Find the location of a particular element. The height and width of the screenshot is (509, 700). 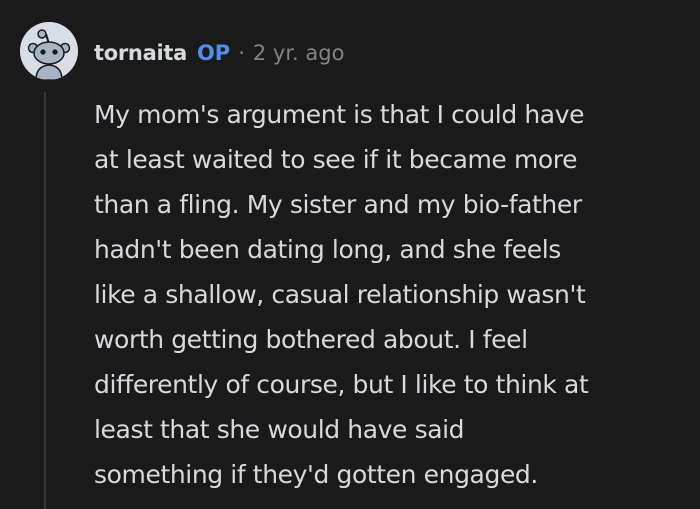

author-username: tornaita is located at coordinates (140, 53).